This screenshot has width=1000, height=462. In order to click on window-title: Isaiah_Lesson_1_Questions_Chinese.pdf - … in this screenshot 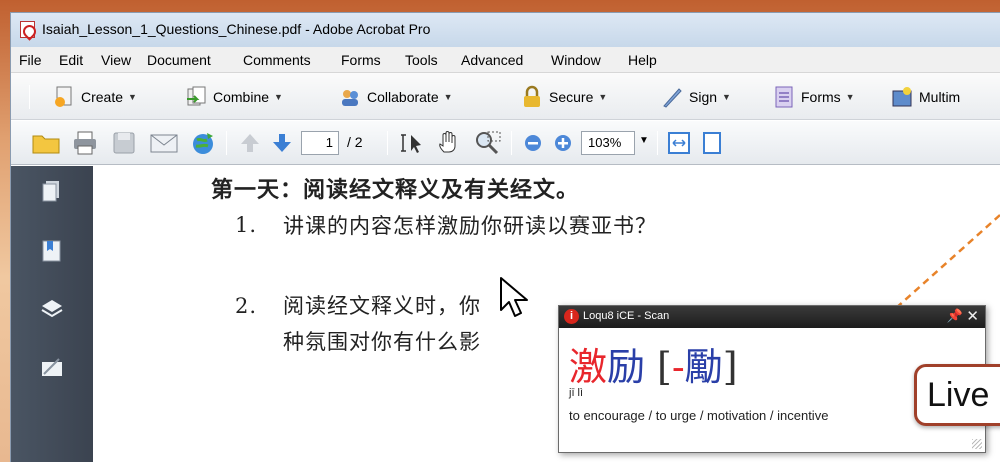, I will do `click(236, 29)`.